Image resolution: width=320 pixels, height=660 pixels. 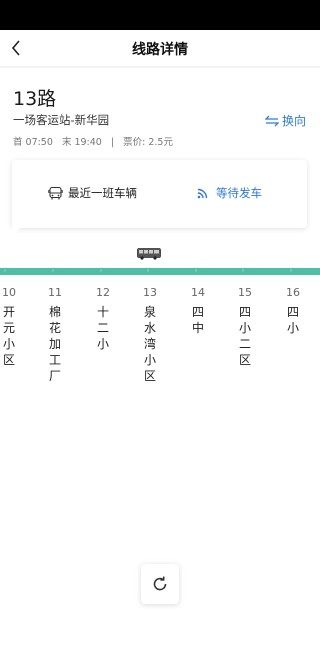 What do you see at coordinates (159, 194) in the screenshot?
I see `bus-status-card: 最近一班车辆 等待发车` at bounding box center [159, 194].